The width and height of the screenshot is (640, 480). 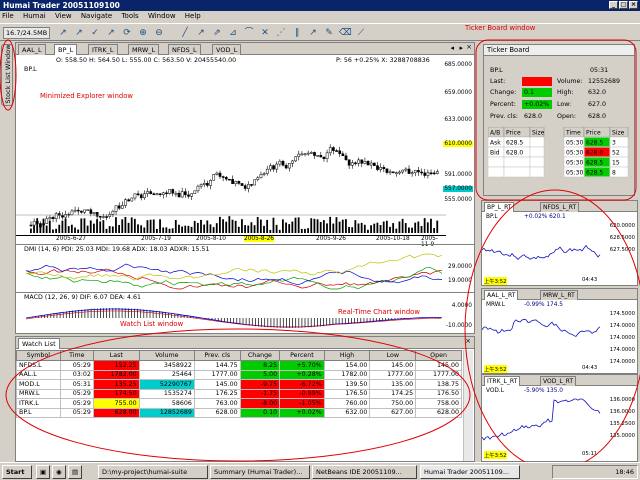 I want to click on stock-list-side-tab: Stock List Window, so click(x=7, y=75).